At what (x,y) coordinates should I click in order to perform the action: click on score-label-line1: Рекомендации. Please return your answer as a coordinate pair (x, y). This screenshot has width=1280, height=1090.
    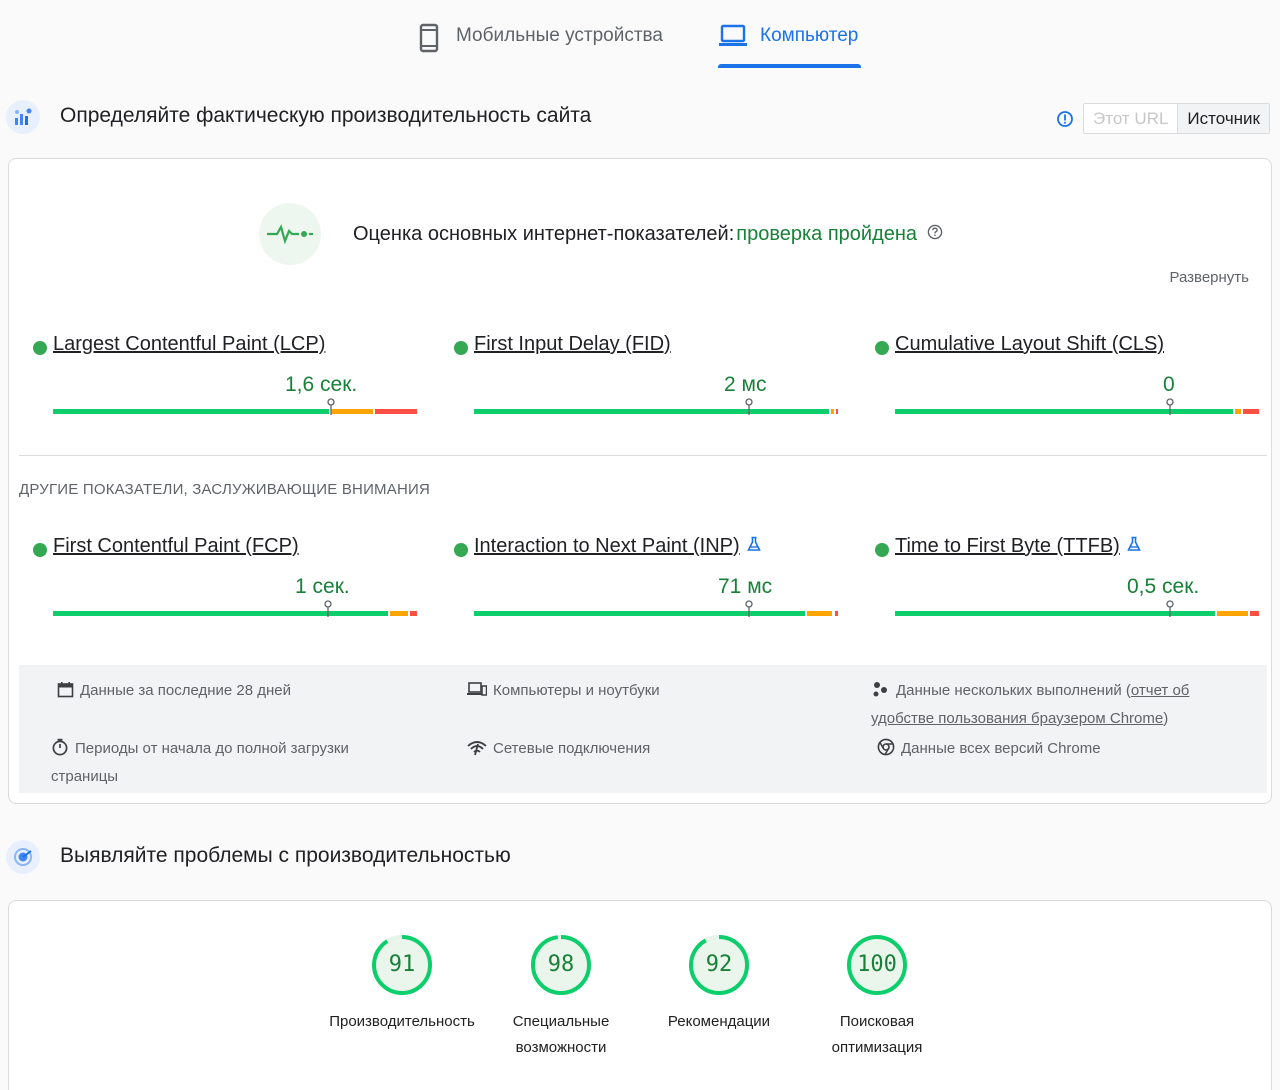
    Looking at the image, I should click on (719, 1021).